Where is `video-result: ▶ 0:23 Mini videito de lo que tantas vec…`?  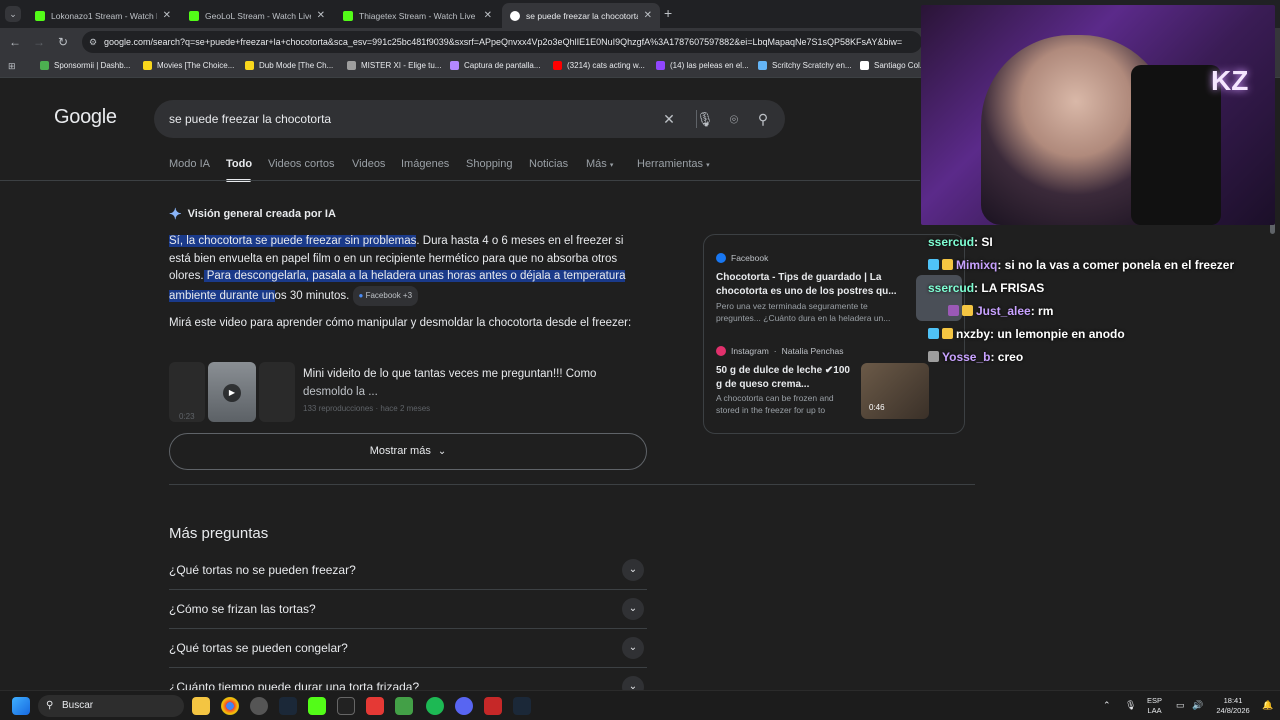
video-result: ▶ 0:23 Mini videito de lo que tantas vec… is located at coordinates (408, 392).